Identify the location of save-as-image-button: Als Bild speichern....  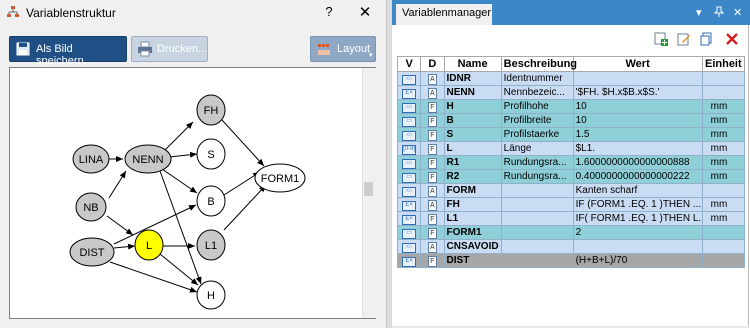
(68, 51).